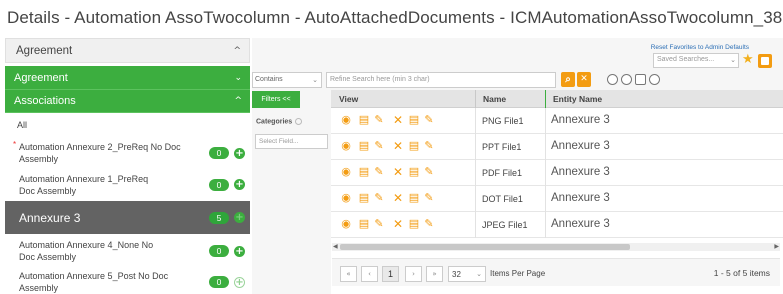  What do you see at coordinates (45, 101) in the screenshot?
I see `associations-section-label: Associations` at bounding box center [45, 101].